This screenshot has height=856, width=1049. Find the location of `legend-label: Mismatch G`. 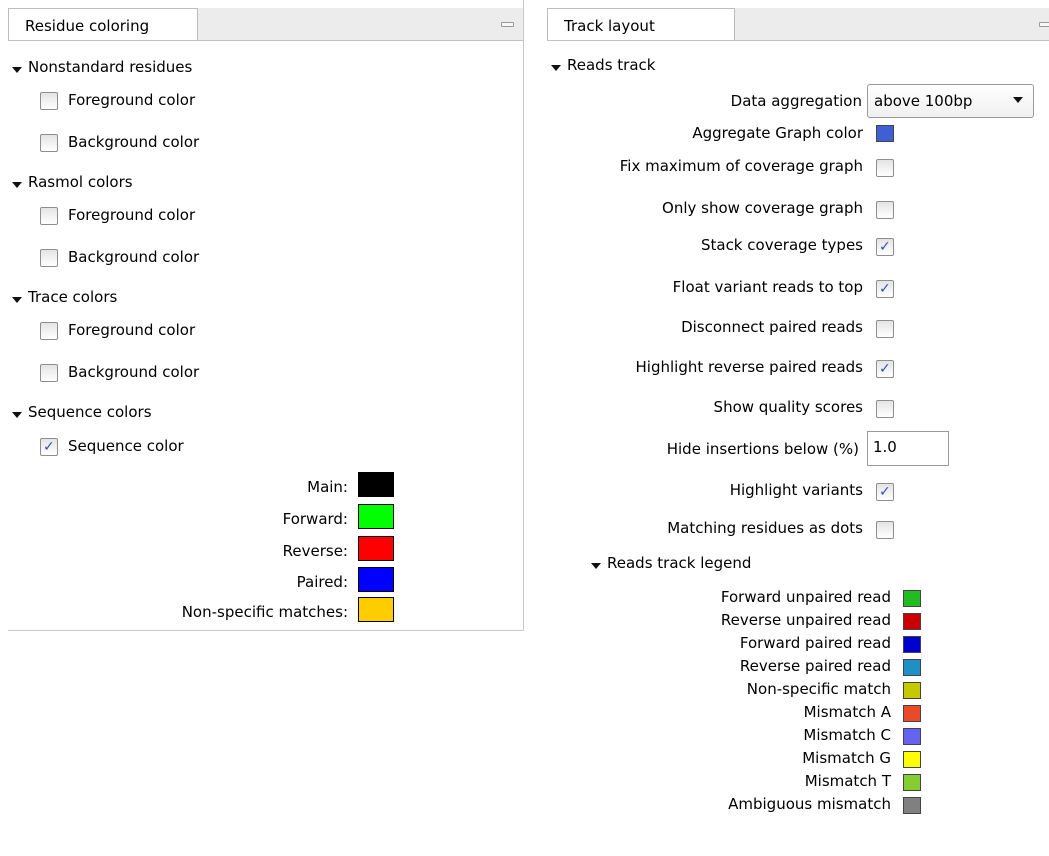

legend-label: Mismatch G is located at coordinates (846, 758).